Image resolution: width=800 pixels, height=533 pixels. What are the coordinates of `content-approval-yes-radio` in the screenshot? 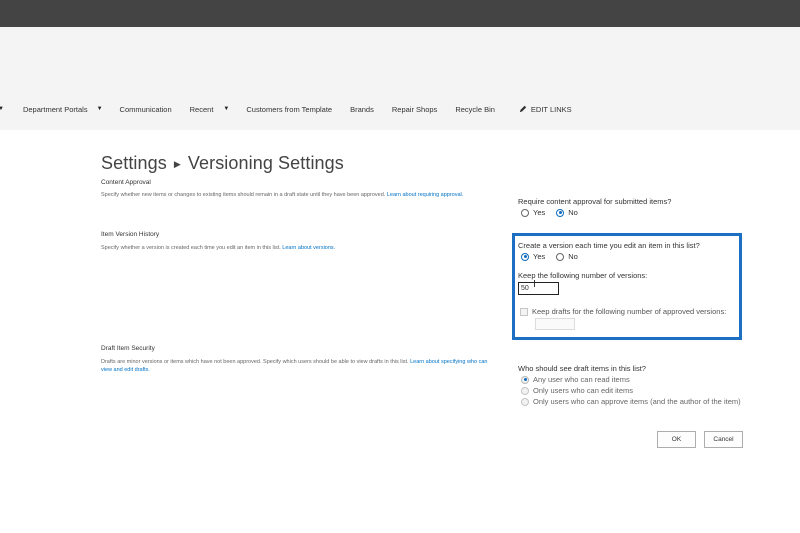 It's located at (525, 212).